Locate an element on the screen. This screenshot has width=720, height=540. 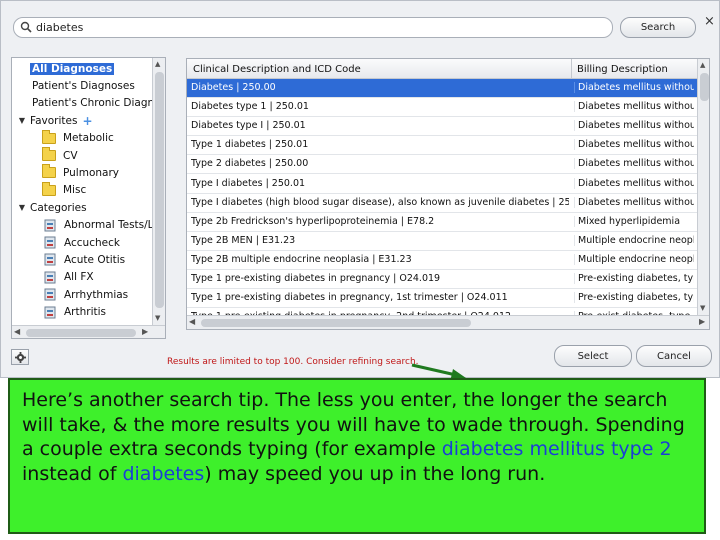
billing-description-cell: Mixed hyperlipidemia is located at coordinates (634, 221).